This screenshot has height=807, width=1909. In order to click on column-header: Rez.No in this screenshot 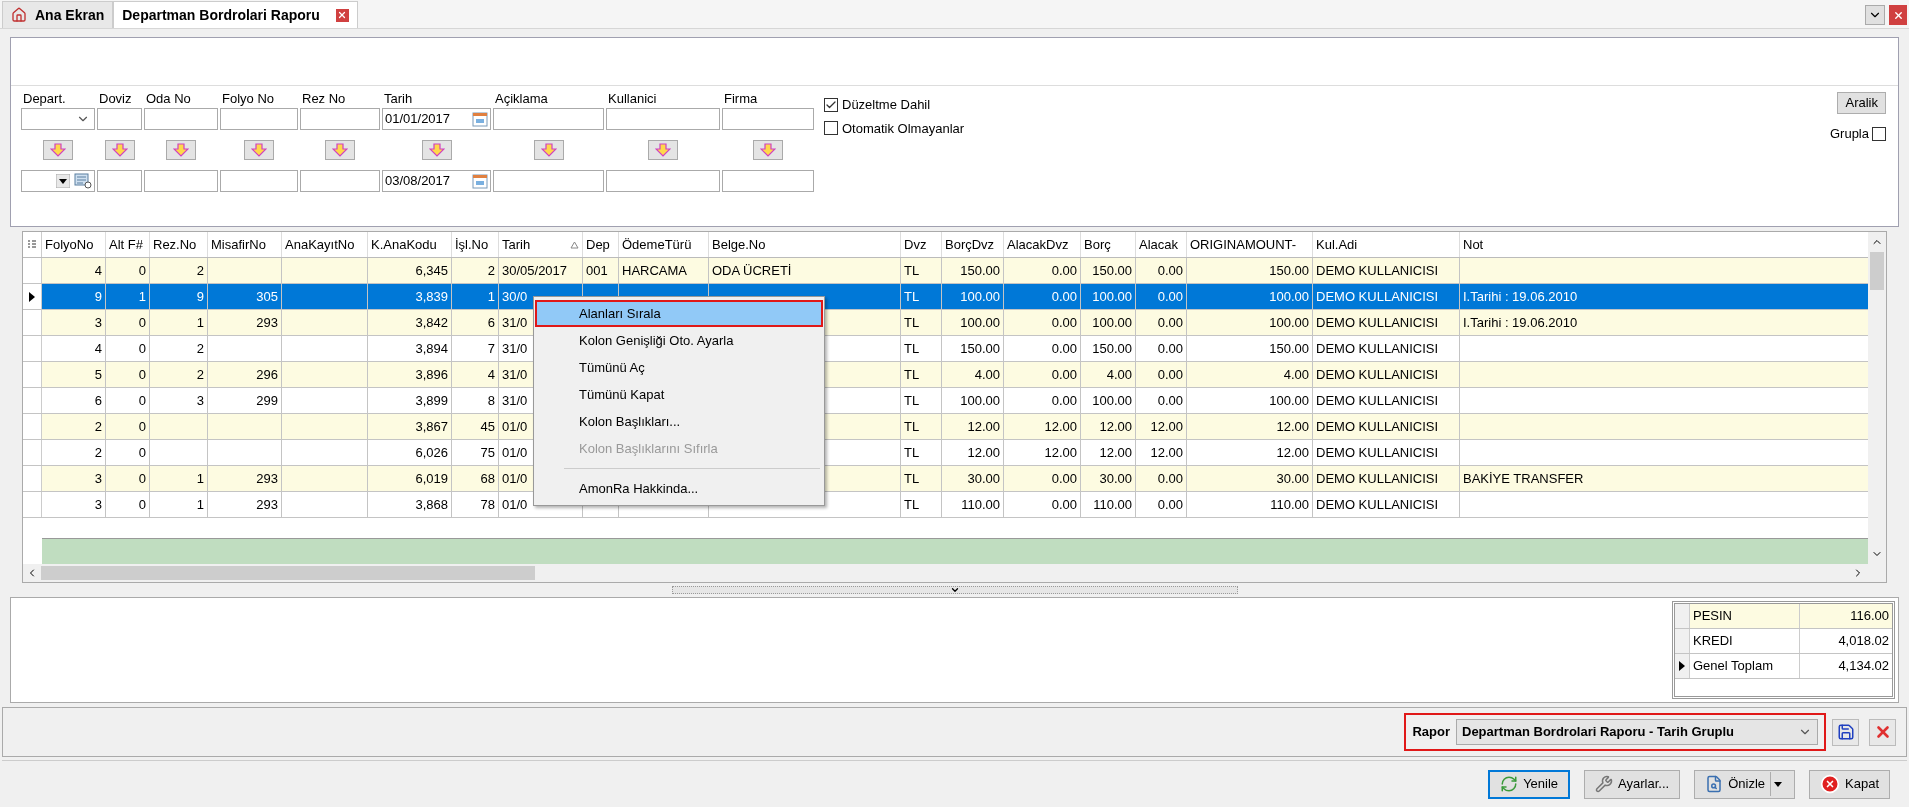, I will do `click(179, 244)`.